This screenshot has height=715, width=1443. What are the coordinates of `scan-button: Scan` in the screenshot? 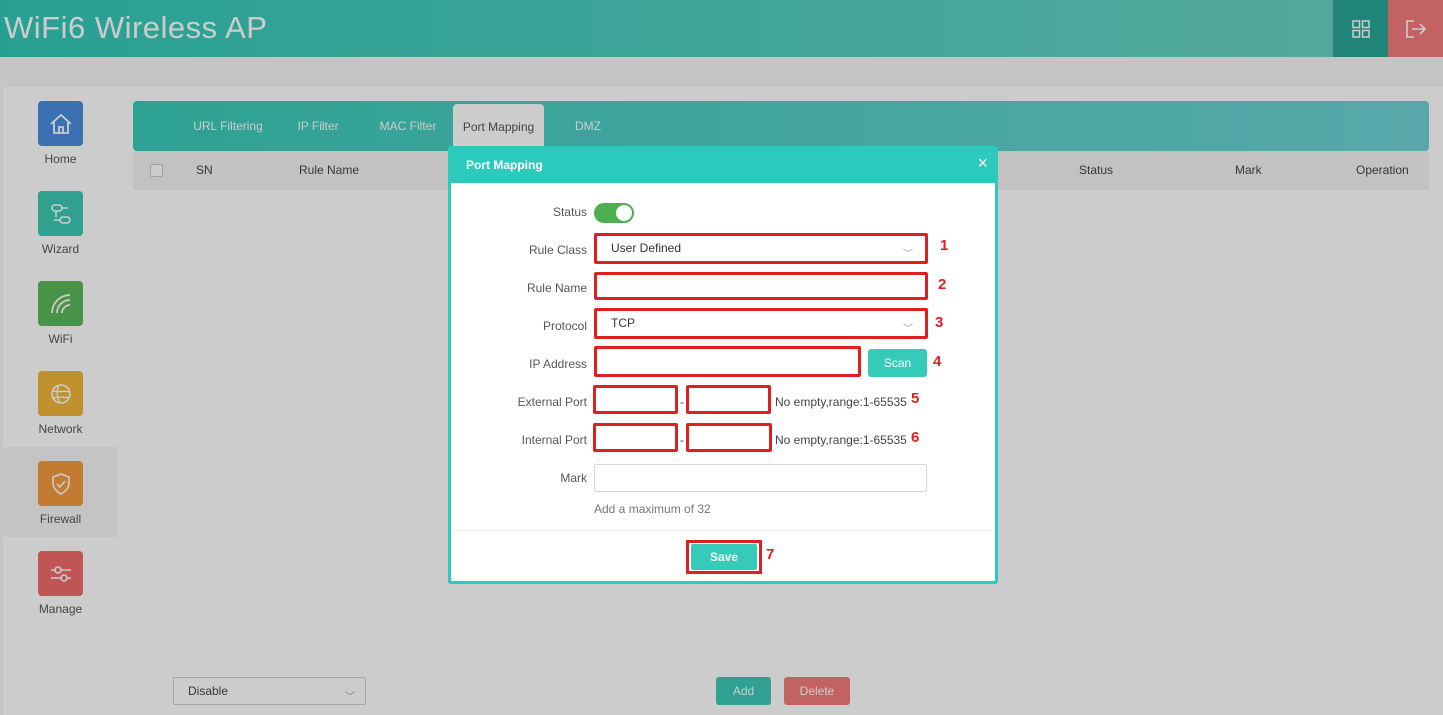 It's located at (897, 363).